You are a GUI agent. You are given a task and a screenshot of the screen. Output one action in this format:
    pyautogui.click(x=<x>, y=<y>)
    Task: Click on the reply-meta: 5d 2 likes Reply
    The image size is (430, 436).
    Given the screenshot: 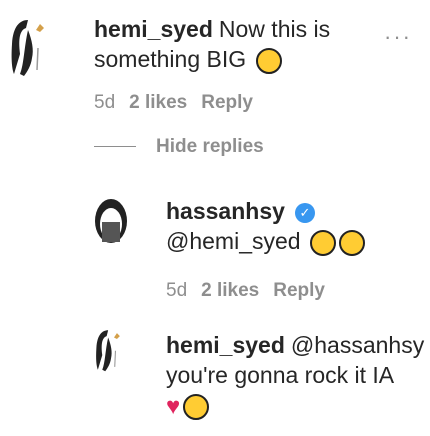 What is the action you would take?
    pyautogui.click(x=252, y=291)
    